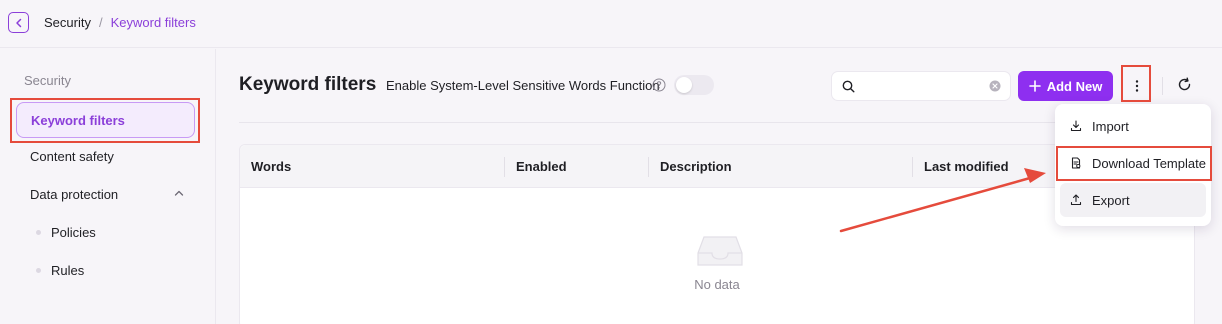 The height and width of the screenshot is (324, 1222). Describe the element at coordinates (1076, 126) in the screenshot. I see `import-icon` at that location.